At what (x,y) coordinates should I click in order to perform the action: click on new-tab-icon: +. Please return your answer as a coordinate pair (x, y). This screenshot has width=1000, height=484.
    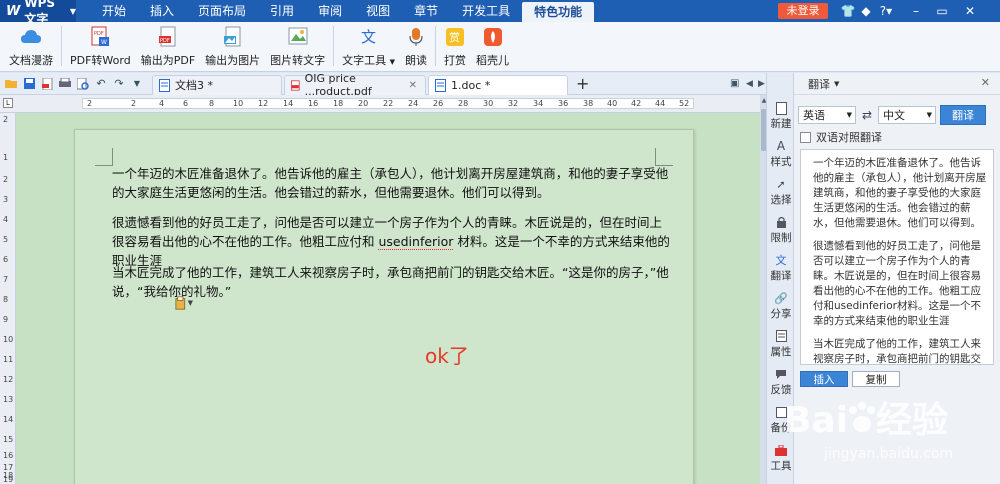
    Looking at the image, I should click on (582, 83).